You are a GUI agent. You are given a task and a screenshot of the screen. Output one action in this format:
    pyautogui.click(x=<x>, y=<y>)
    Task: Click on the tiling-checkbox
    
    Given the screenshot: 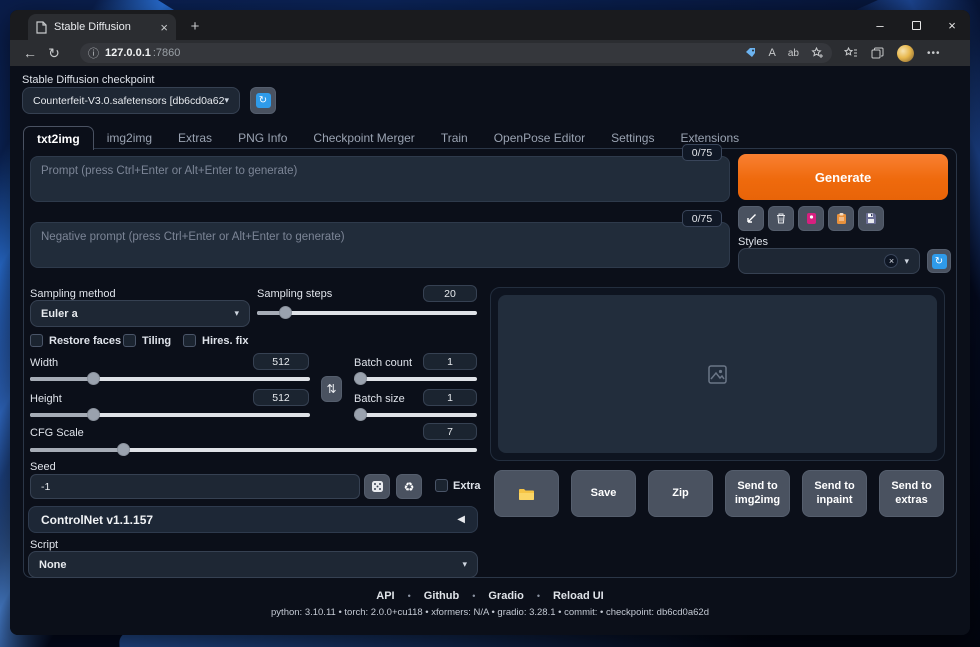 What is the action you would take?
    pyautogui.click(x=129, y=340)
    